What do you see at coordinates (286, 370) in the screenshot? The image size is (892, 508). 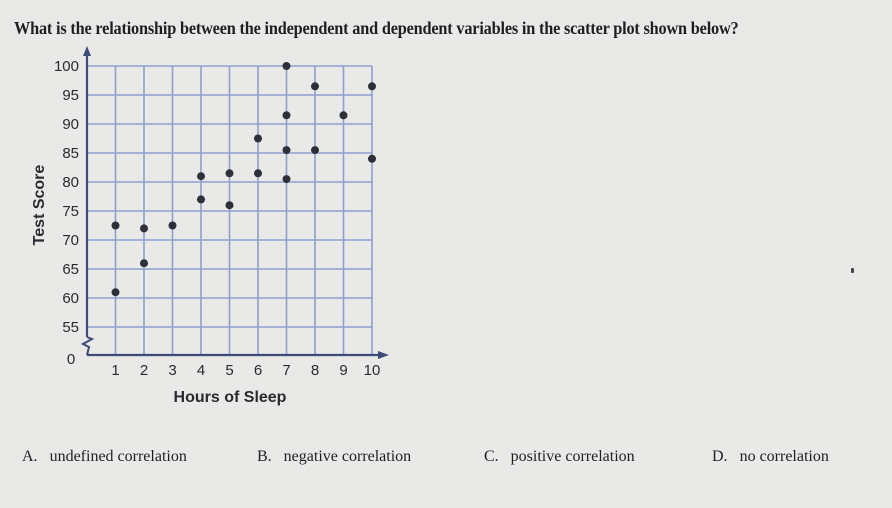 I see `x-tick-label: 7` at bounding box center [286, 370].